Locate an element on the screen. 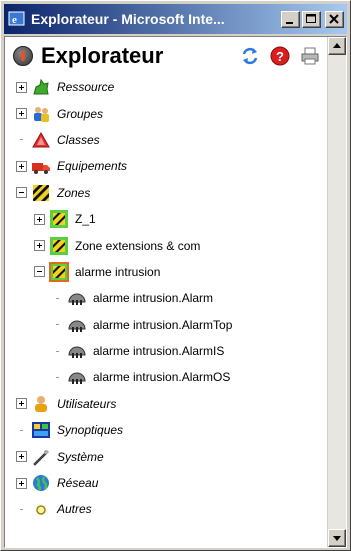 The image size is (351, 551). tree-item: Zone extensions & com is located at coordinates (166, 245).